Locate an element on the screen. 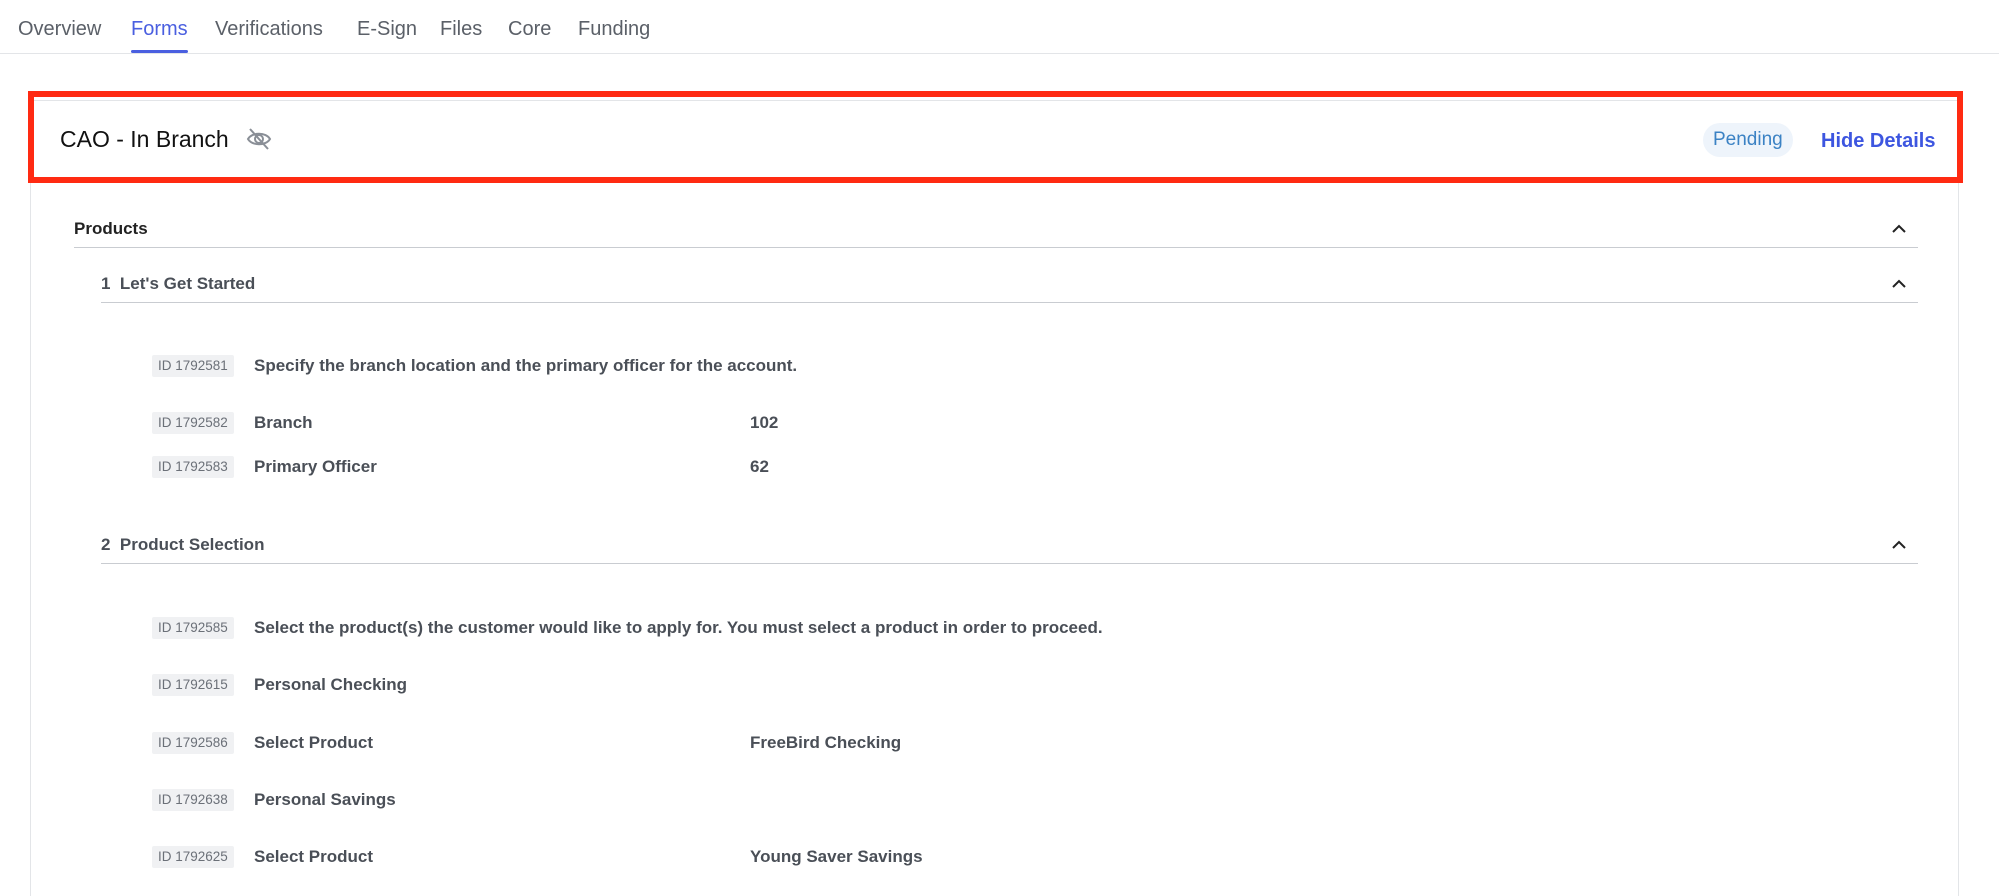 This screenshot has height=896, width=1999. field-label: Personal Checking is located at coordinates (331, 684).